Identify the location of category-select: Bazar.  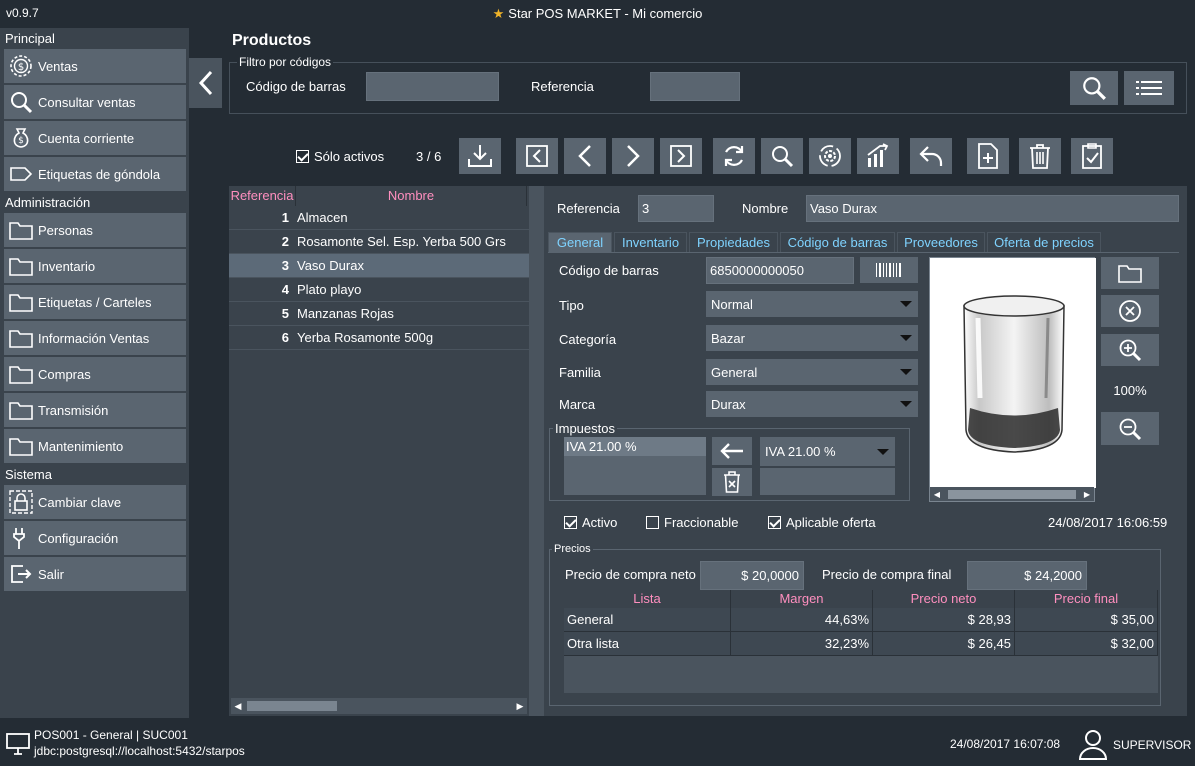
(812, 338).